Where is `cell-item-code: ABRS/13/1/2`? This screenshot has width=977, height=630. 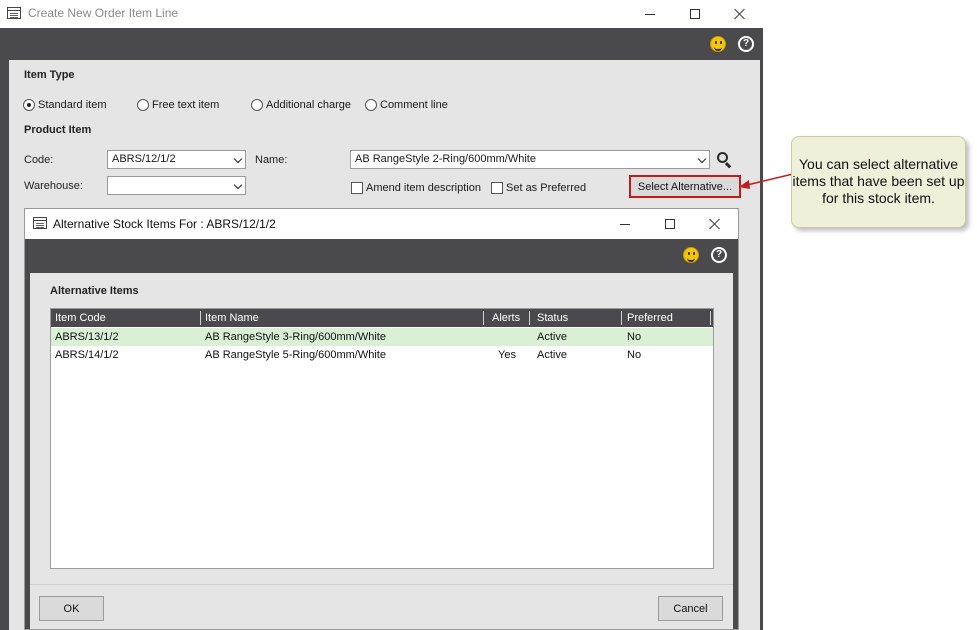 cell-item-code: ABRS/13/1/2 is located at coordinates (87, 337).